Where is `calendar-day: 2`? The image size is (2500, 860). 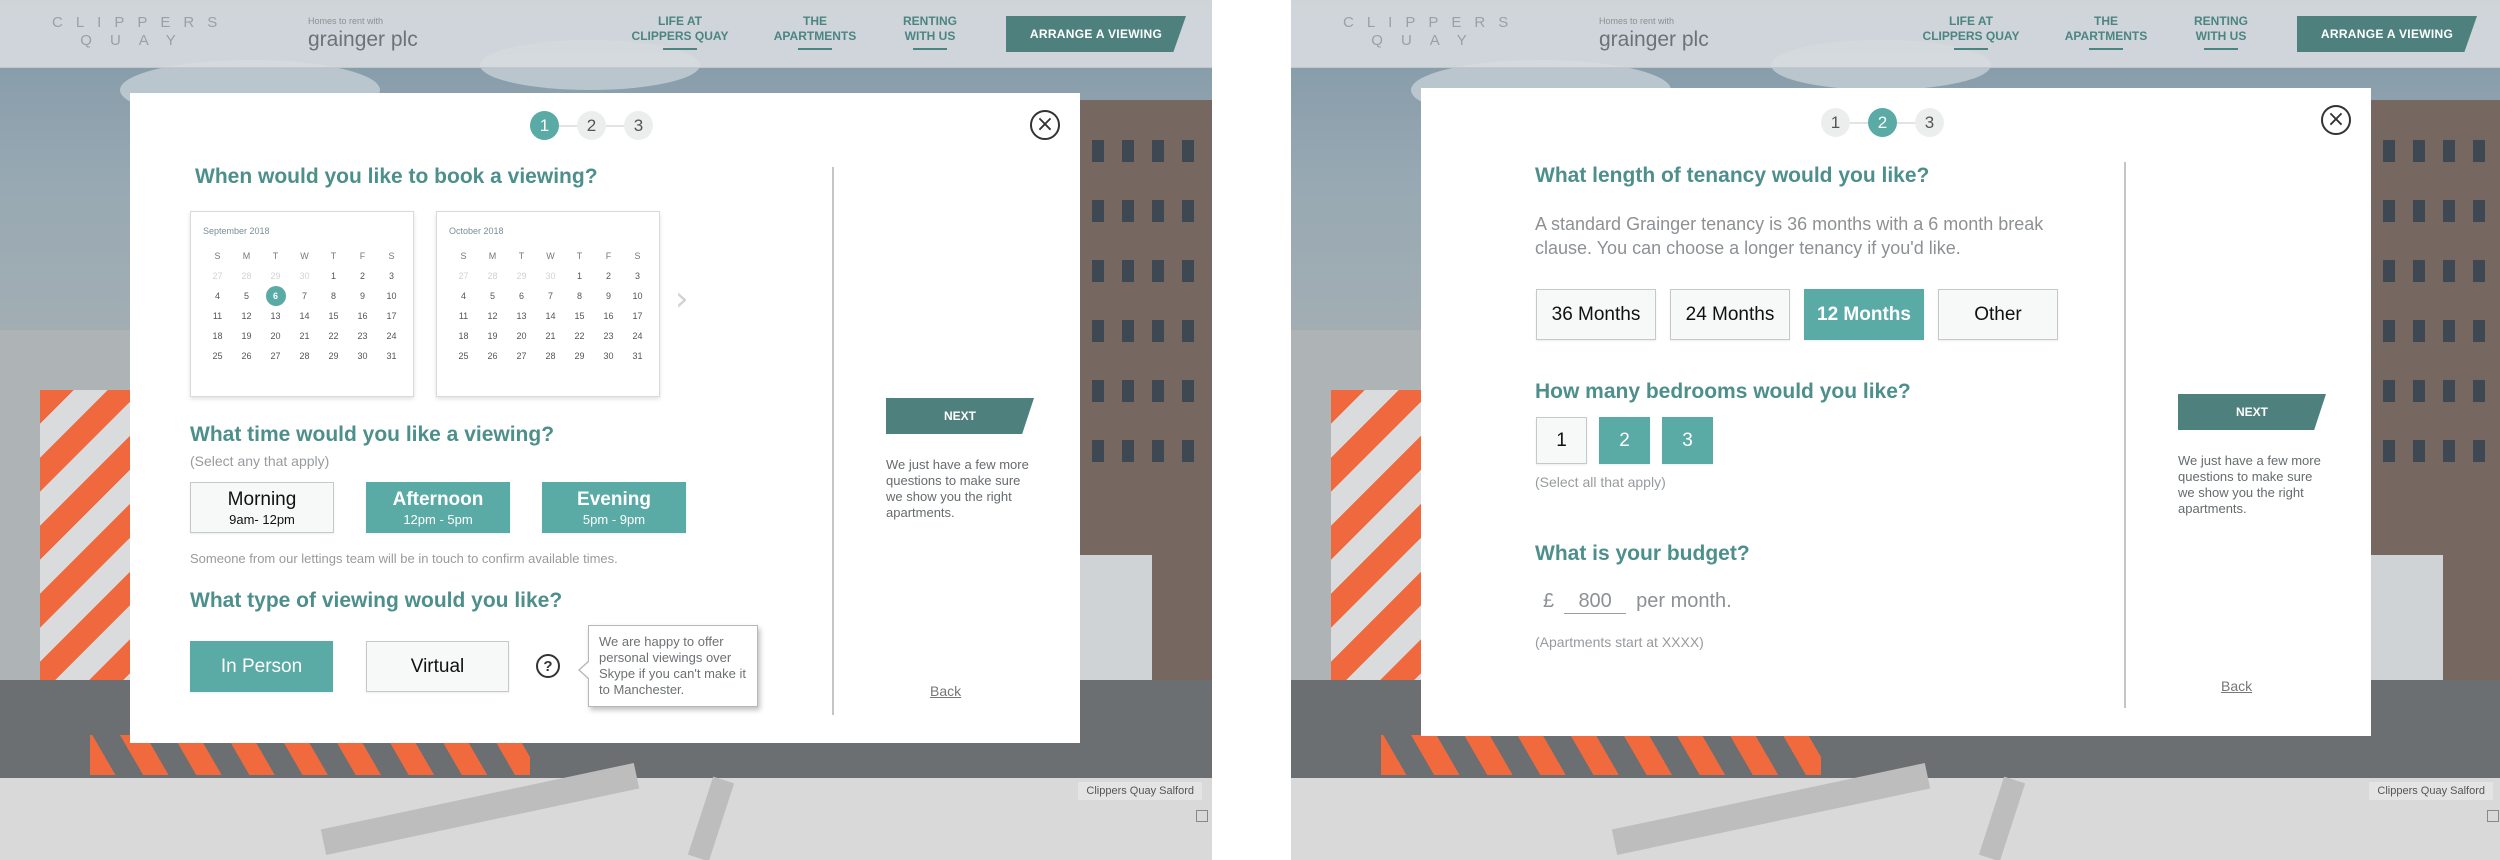 calendar-day: 2 is located at coordinates (362, 276).